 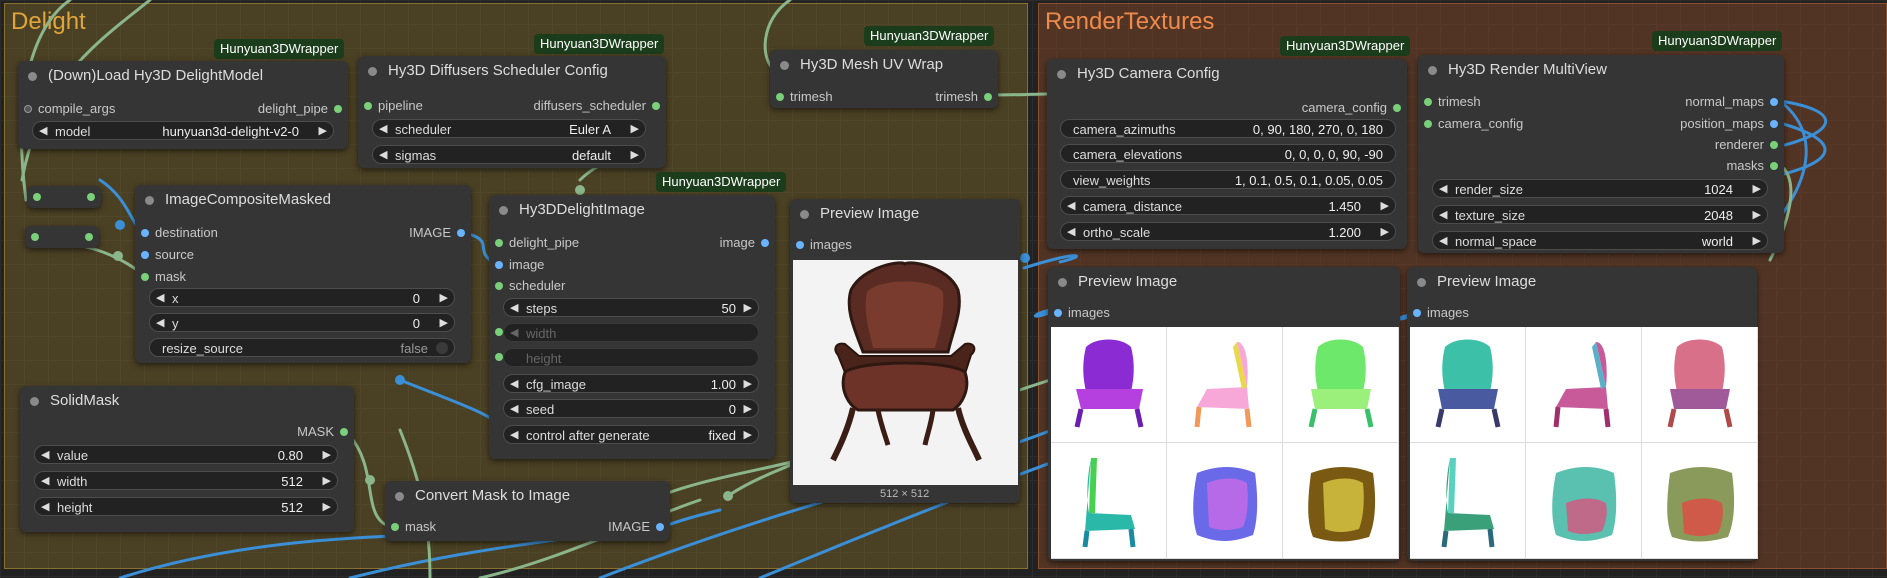 I want to click on output-slot-position-maps: position_maps, so click(x=1729, y=124).